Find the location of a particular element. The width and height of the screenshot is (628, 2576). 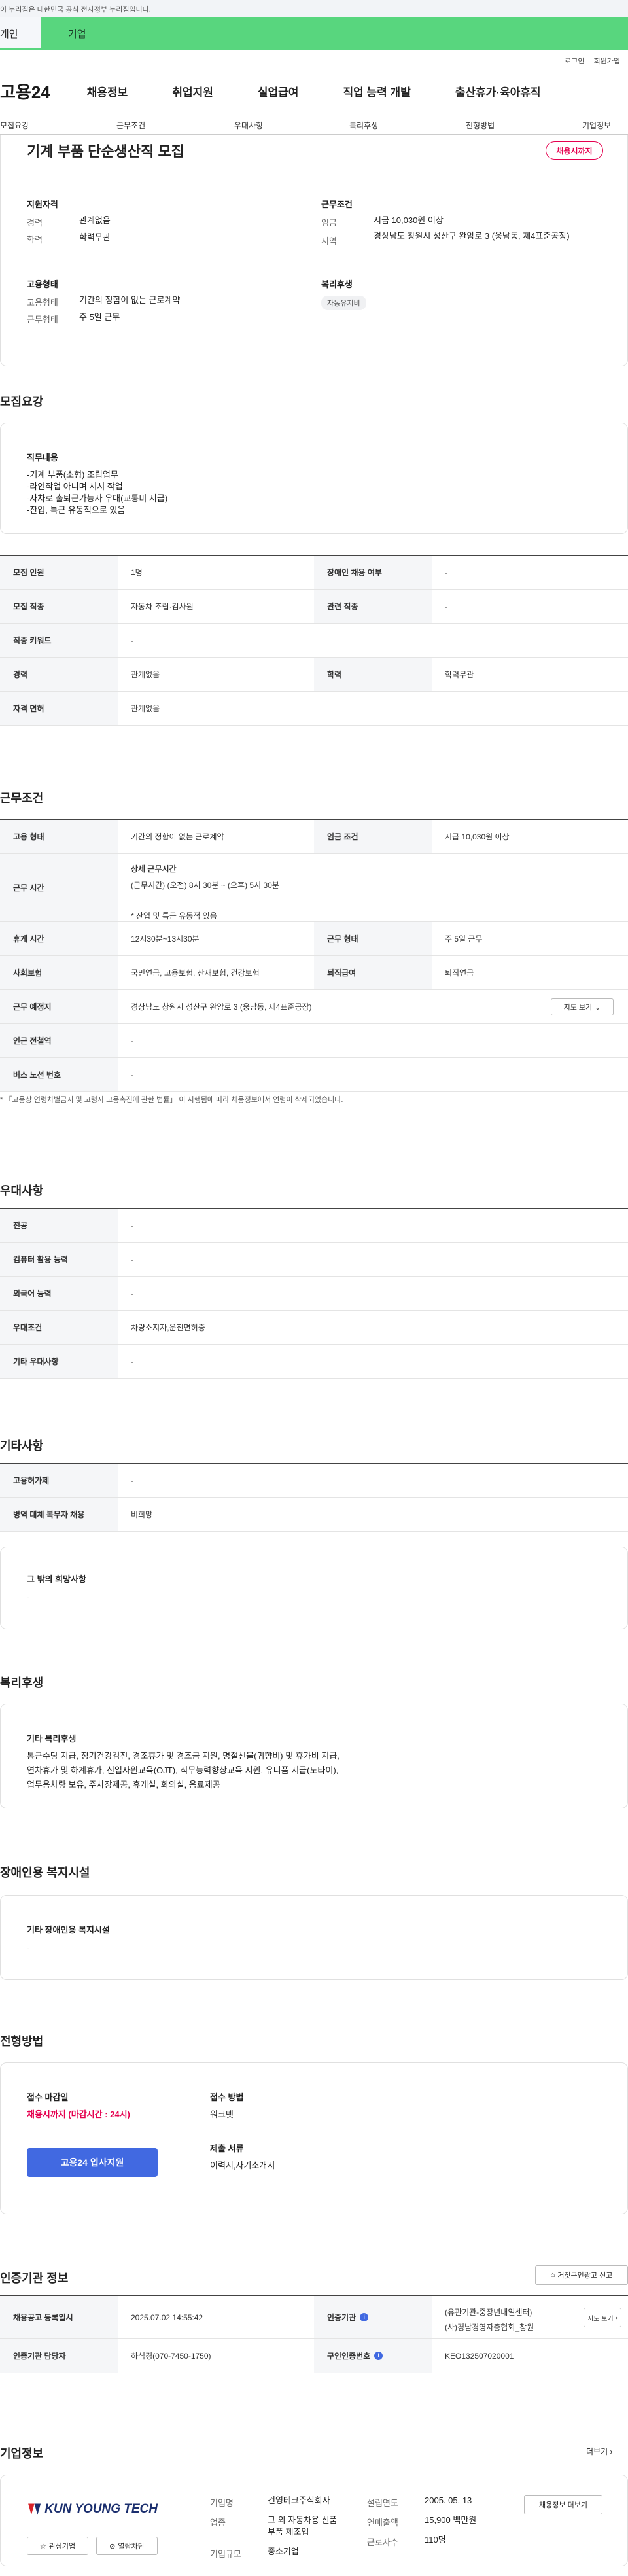

table-row: 컴퓨터 활용 능력 - is located at coordinates (314, 1260).